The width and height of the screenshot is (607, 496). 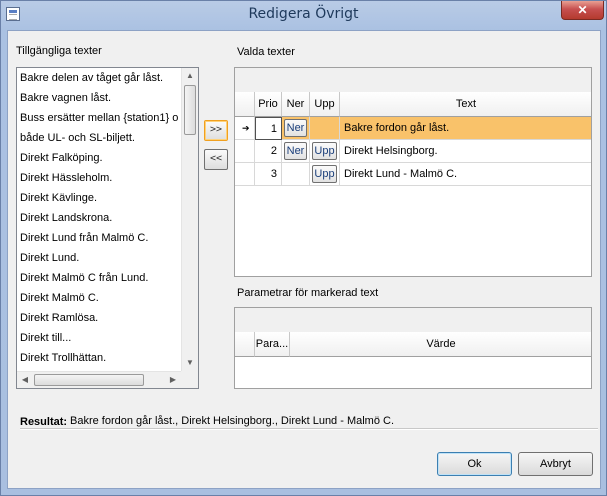 I want to click on column-header-up: Upp, so click(x=325, y=104).